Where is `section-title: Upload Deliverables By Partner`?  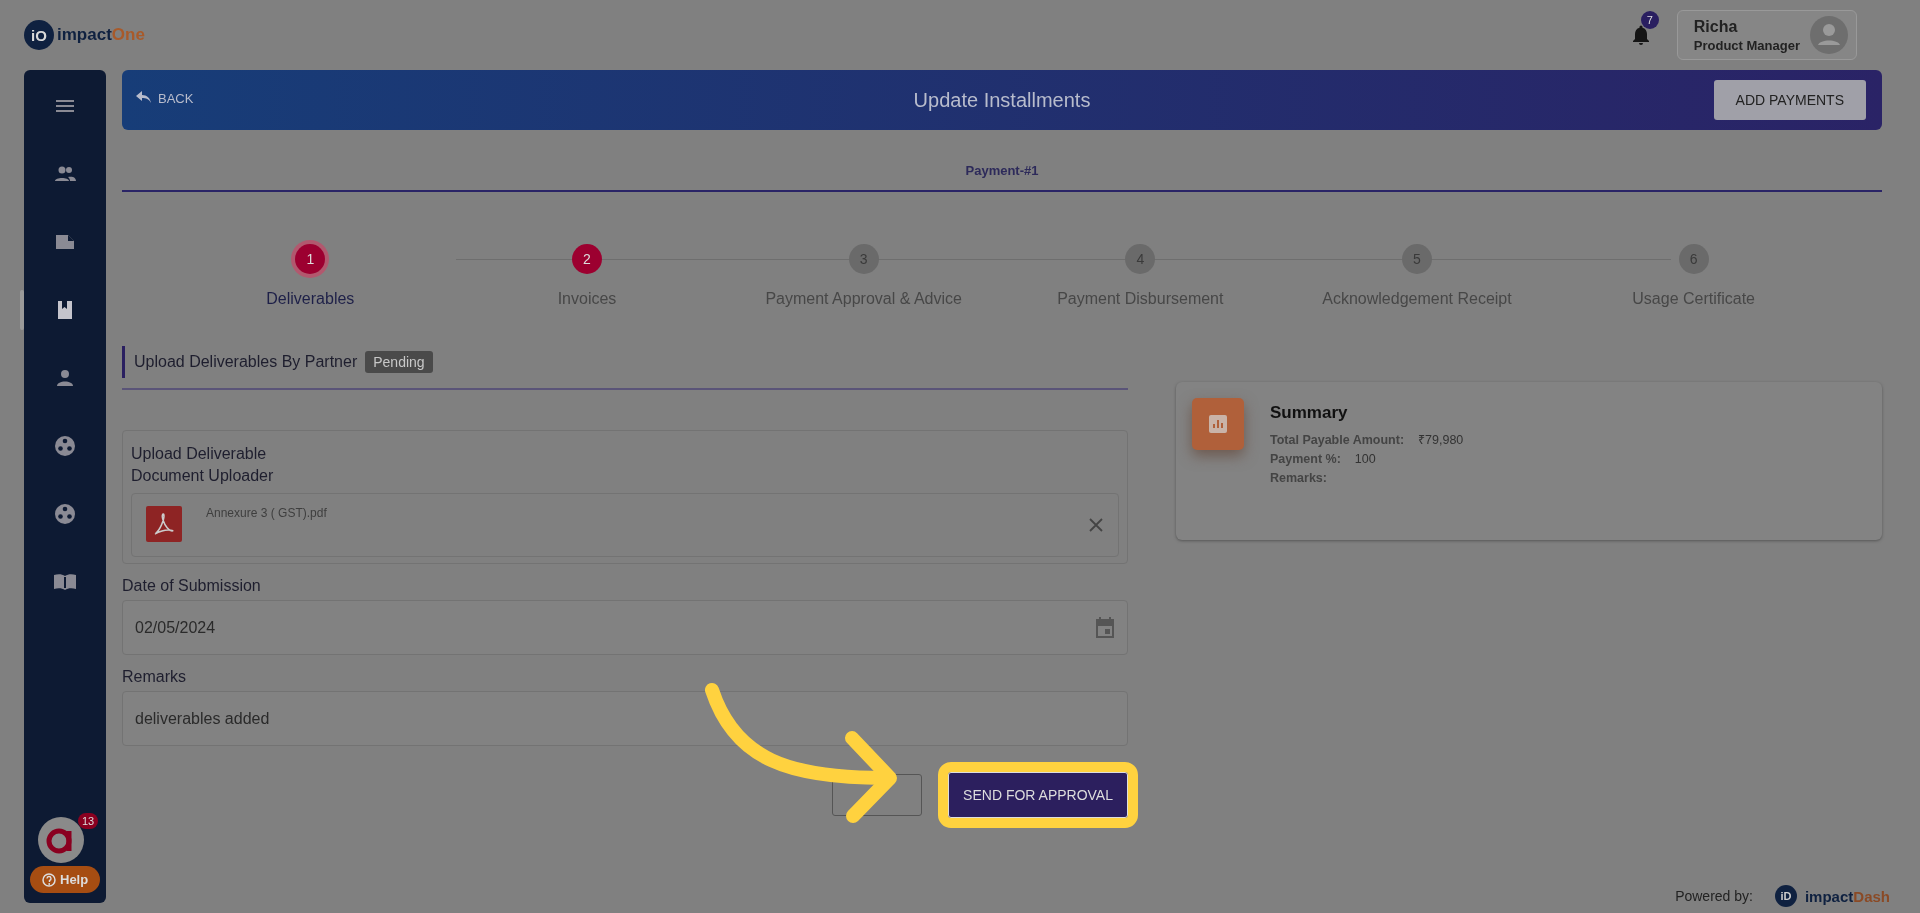
section-title: Upload Deliverables By Partner is located at coordinates (246, 362).